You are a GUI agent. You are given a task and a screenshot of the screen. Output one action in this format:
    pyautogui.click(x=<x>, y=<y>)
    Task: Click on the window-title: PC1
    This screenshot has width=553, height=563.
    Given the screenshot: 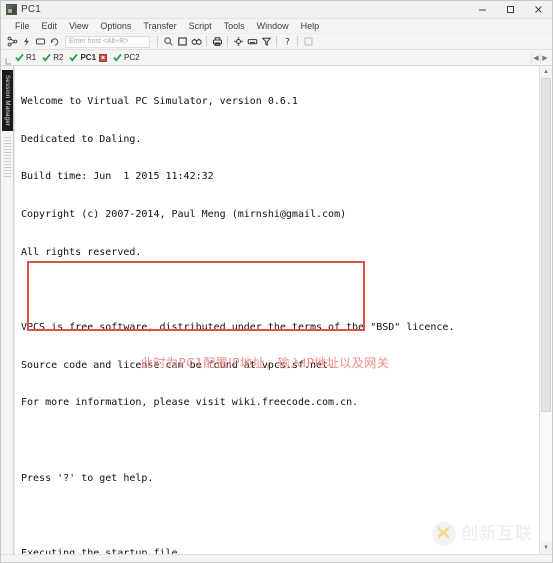 What is the action you would take?
    pyautogui.click(x=31, y=9)
    